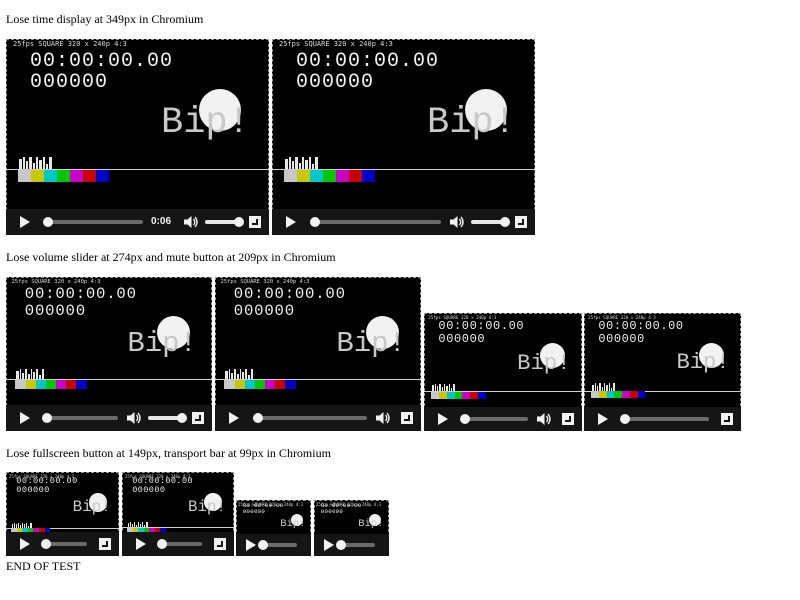 The width and height of the screenshot is (800, 600). What do you see at coordinates (481, 326) in the screenshot?
I see `timecode-line: 00:00:00.00` at bounding box center [481, 326].